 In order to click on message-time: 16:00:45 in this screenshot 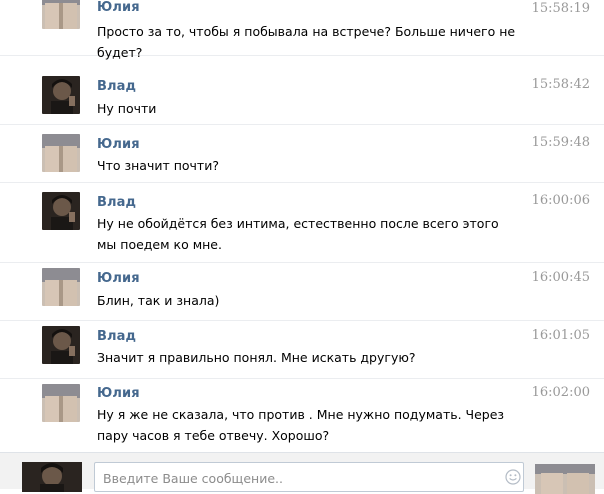, I will do `click(560, 277)`.